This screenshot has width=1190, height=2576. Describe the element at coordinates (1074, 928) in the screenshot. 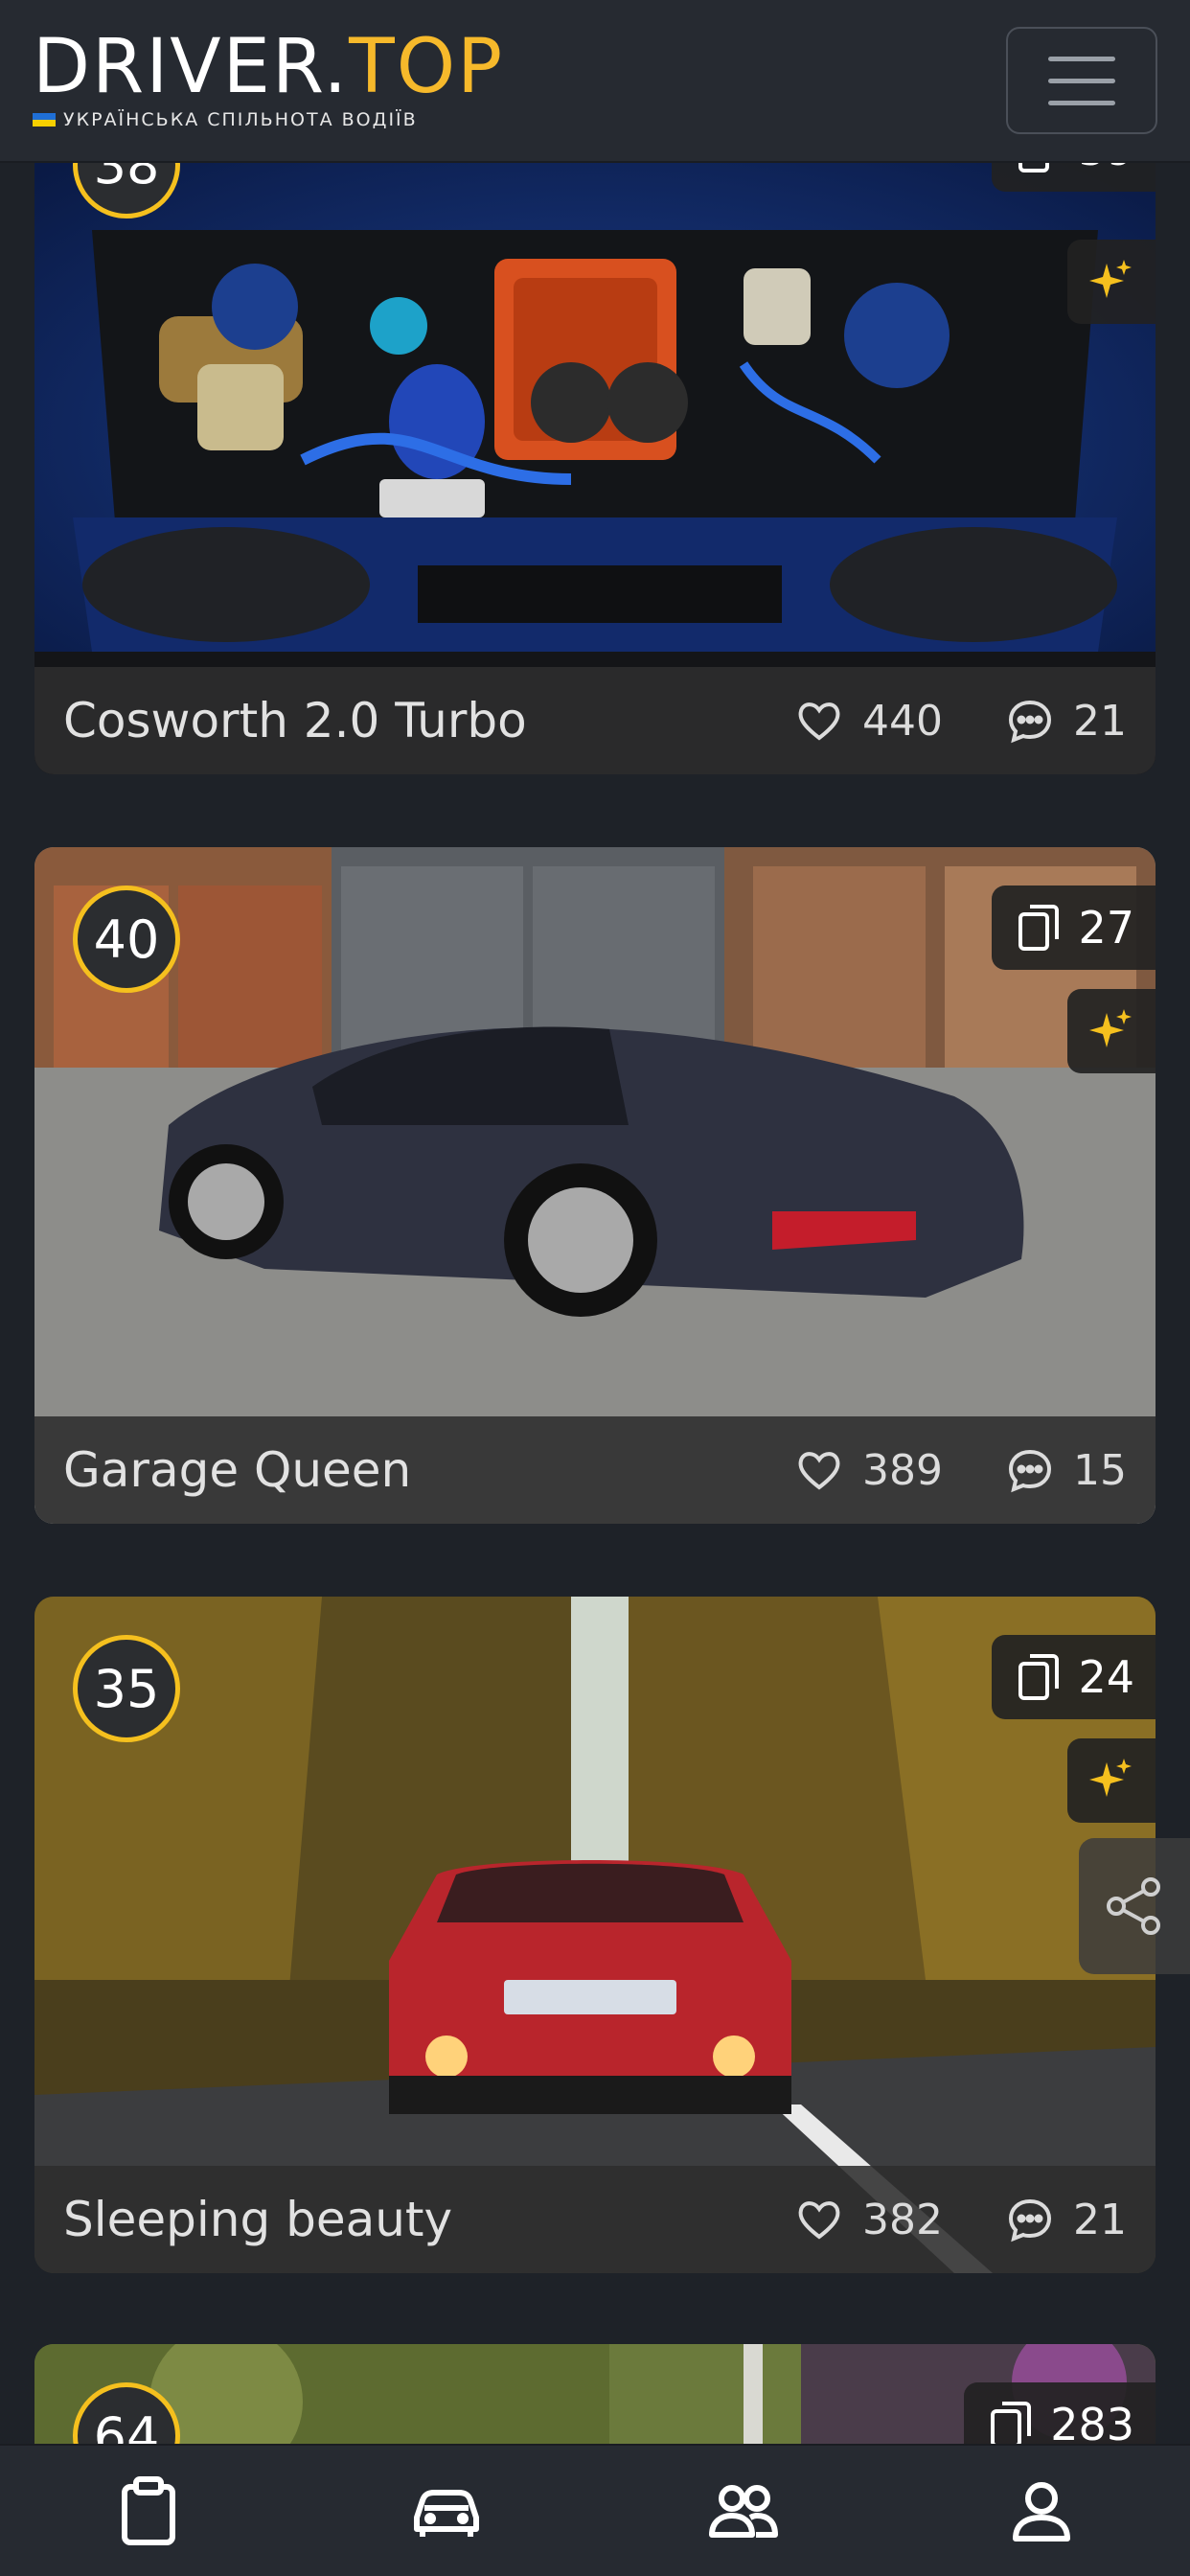

I see `photo-count-badge: 27` at that location.